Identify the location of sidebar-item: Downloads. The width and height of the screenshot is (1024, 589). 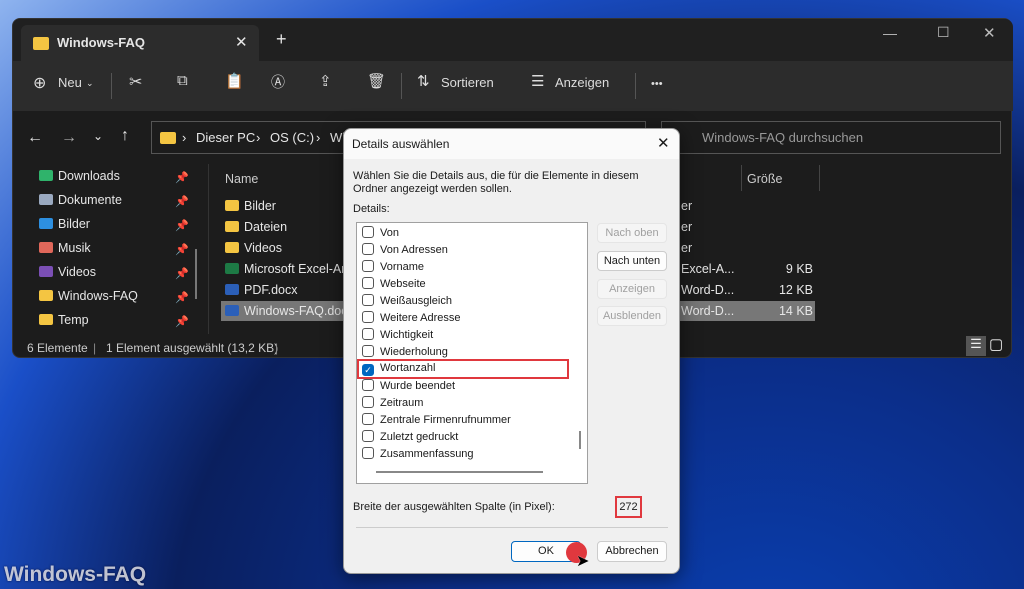
(79, 176).